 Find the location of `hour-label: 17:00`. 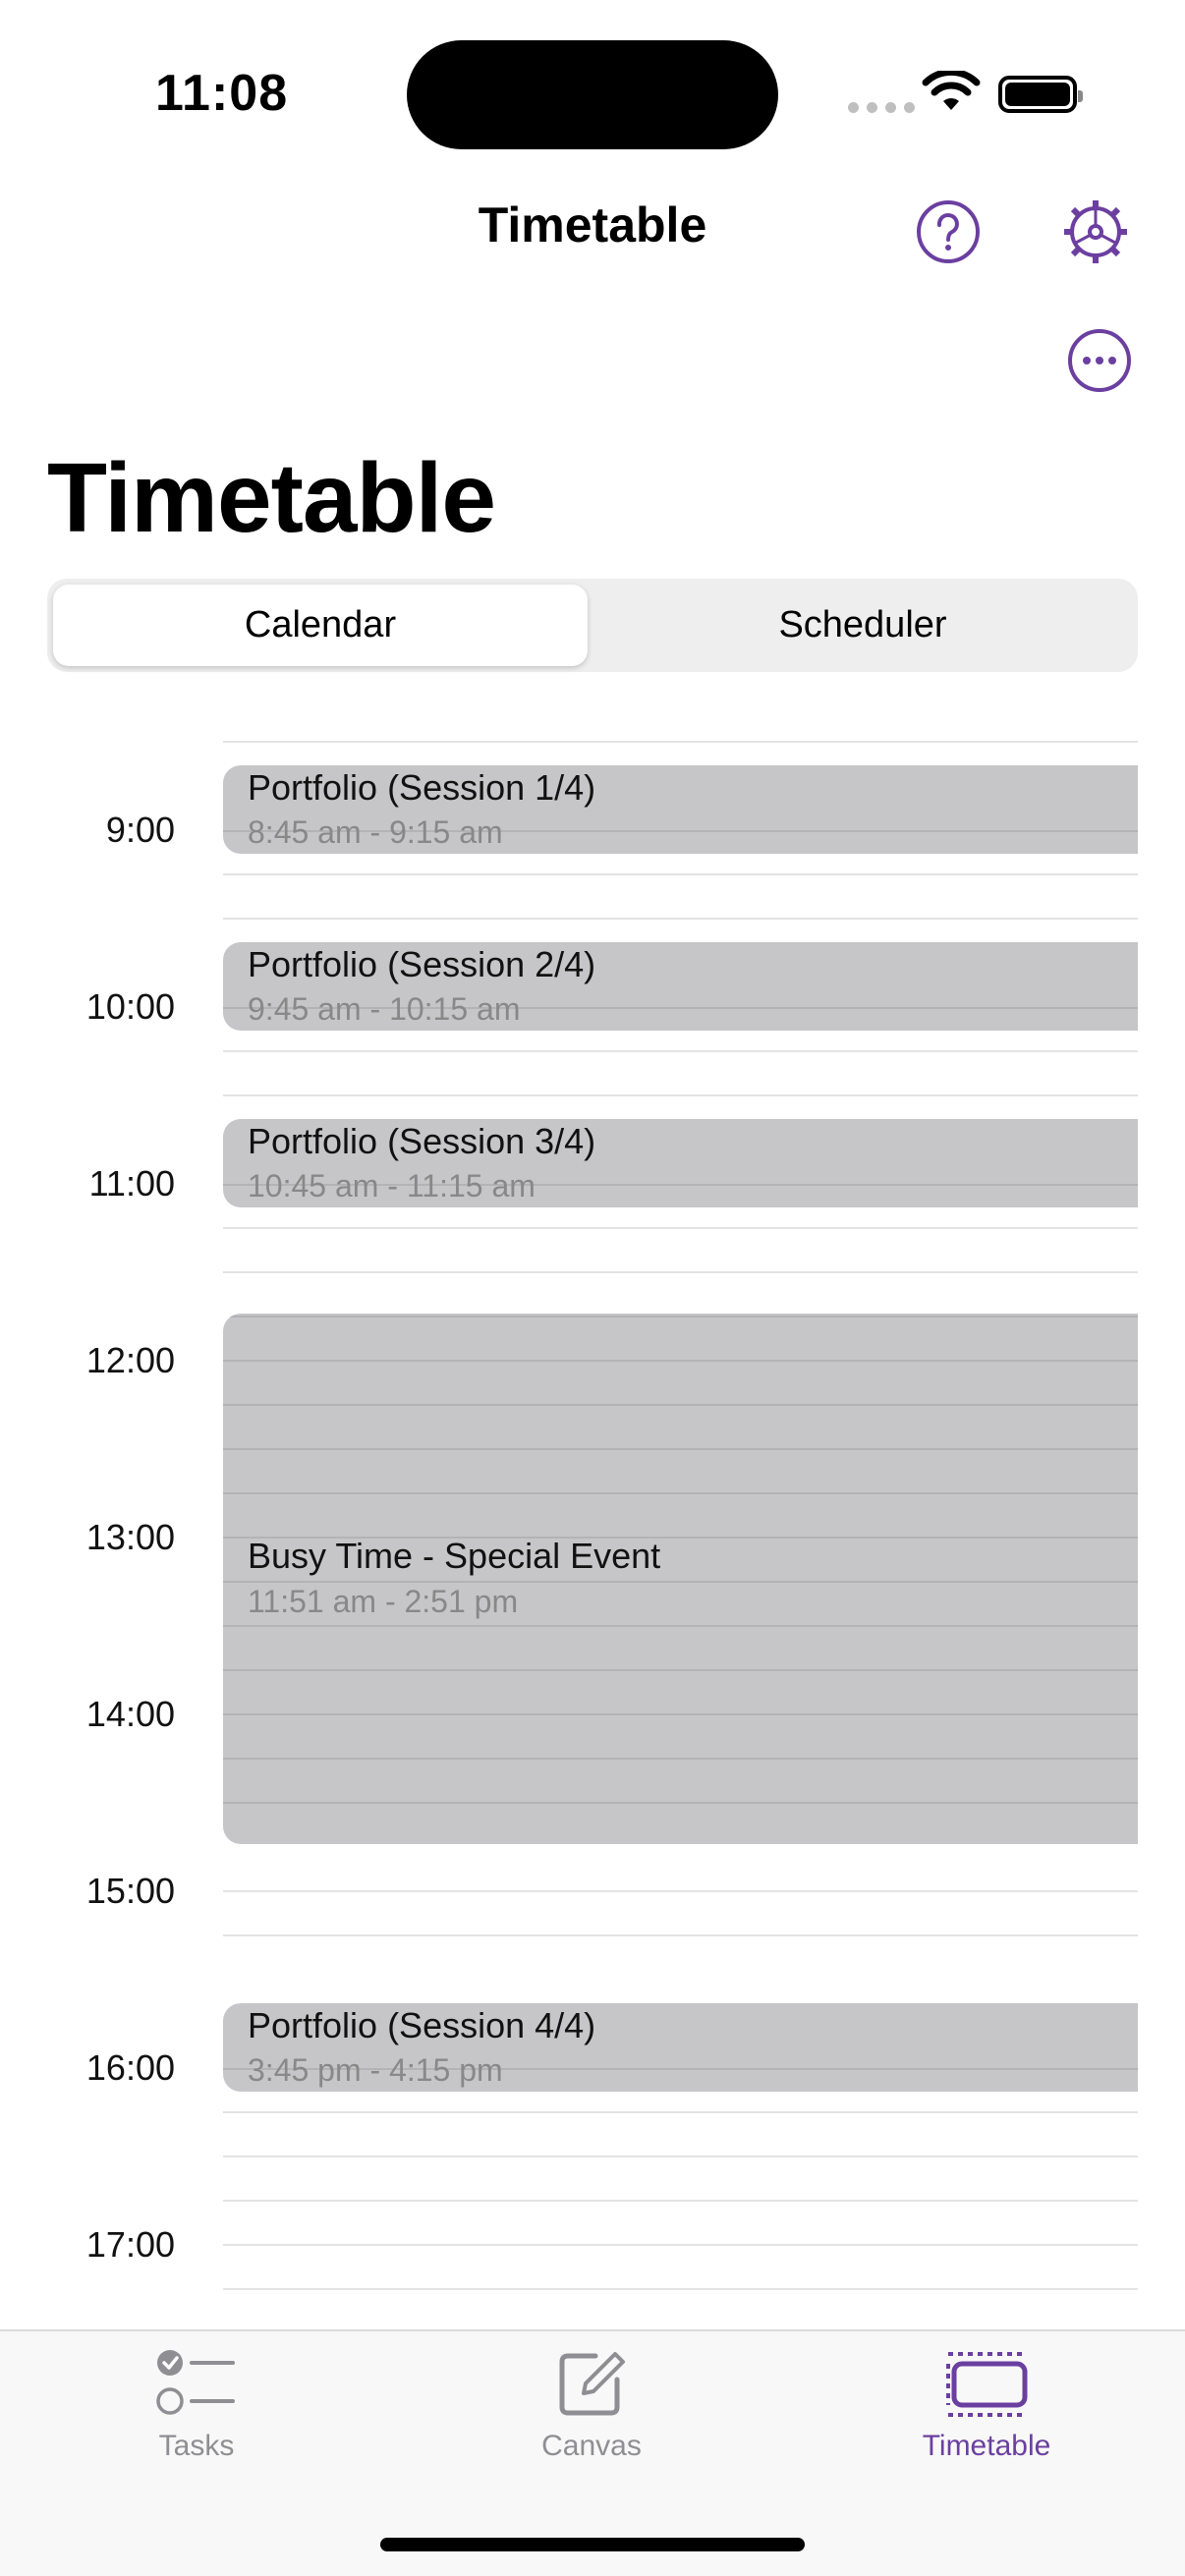

hour-label: 17:00 is located at coordinates (130, 2244).